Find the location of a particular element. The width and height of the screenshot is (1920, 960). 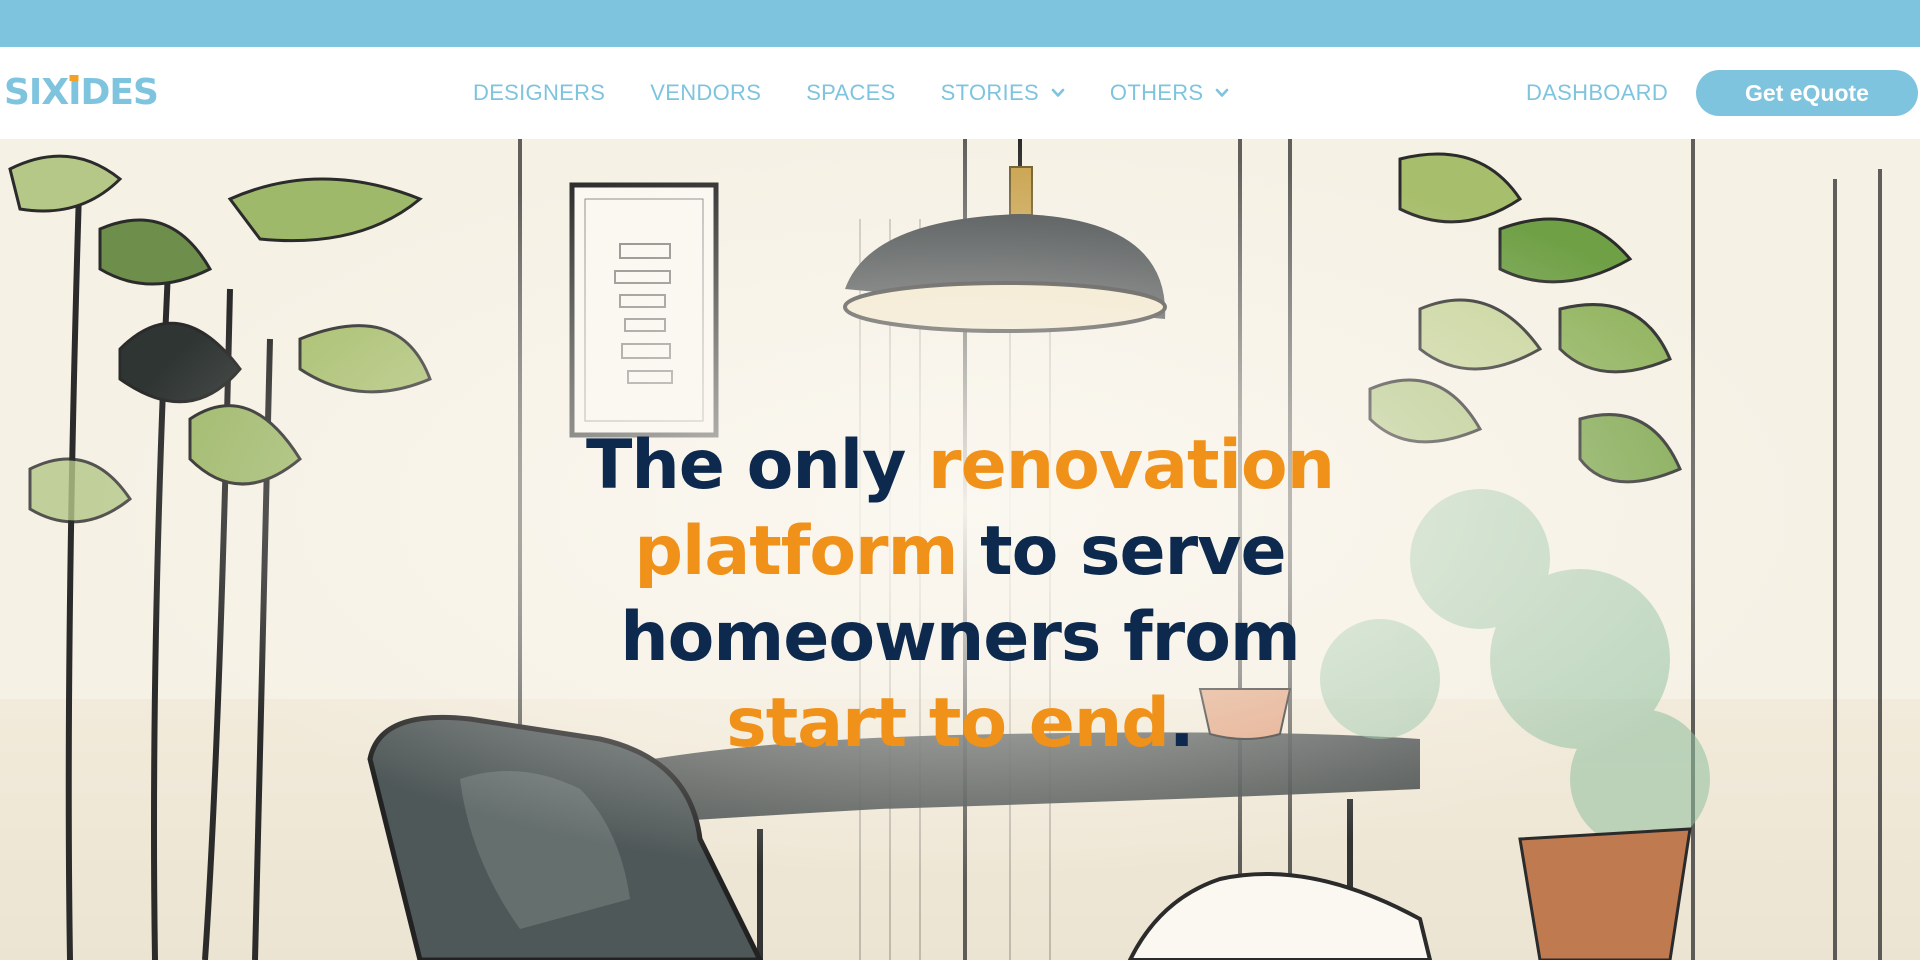

get-equote-button: Get eQuote is located at coordinates (1807, 93).